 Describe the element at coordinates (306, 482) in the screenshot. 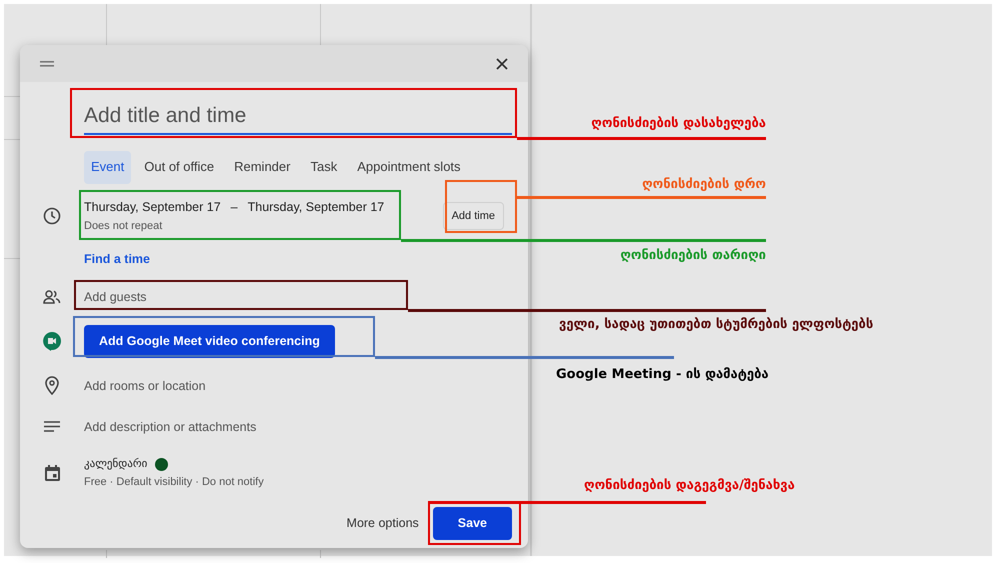

I see `calendar-details: Free · Default visibility · Do not notify` at that location.